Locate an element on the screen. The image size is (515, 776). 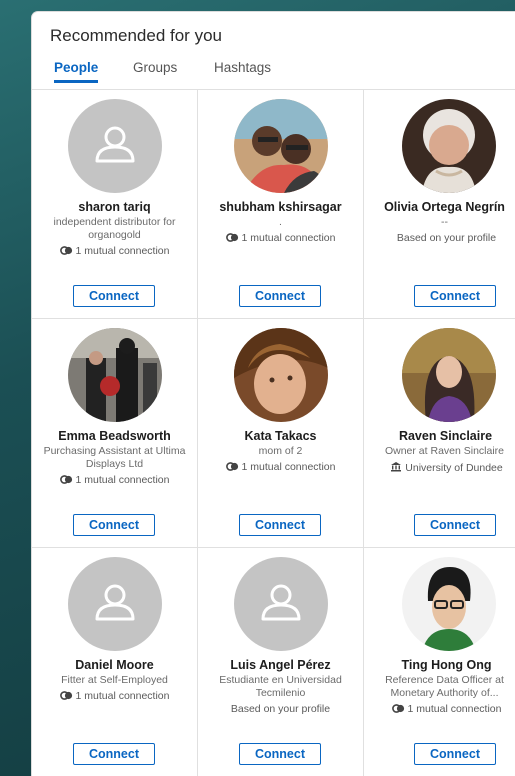
person-headline: Fitter at Self-Employed is located at coordinates (114, 680).